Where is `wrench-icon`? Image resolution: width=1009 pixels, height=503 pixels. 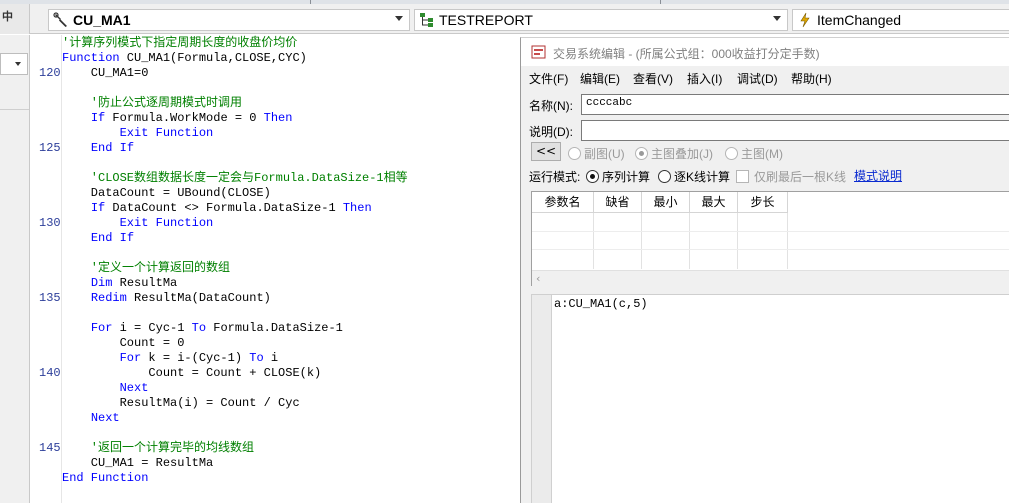 wrench-icon is located at coordinates (61, 20).